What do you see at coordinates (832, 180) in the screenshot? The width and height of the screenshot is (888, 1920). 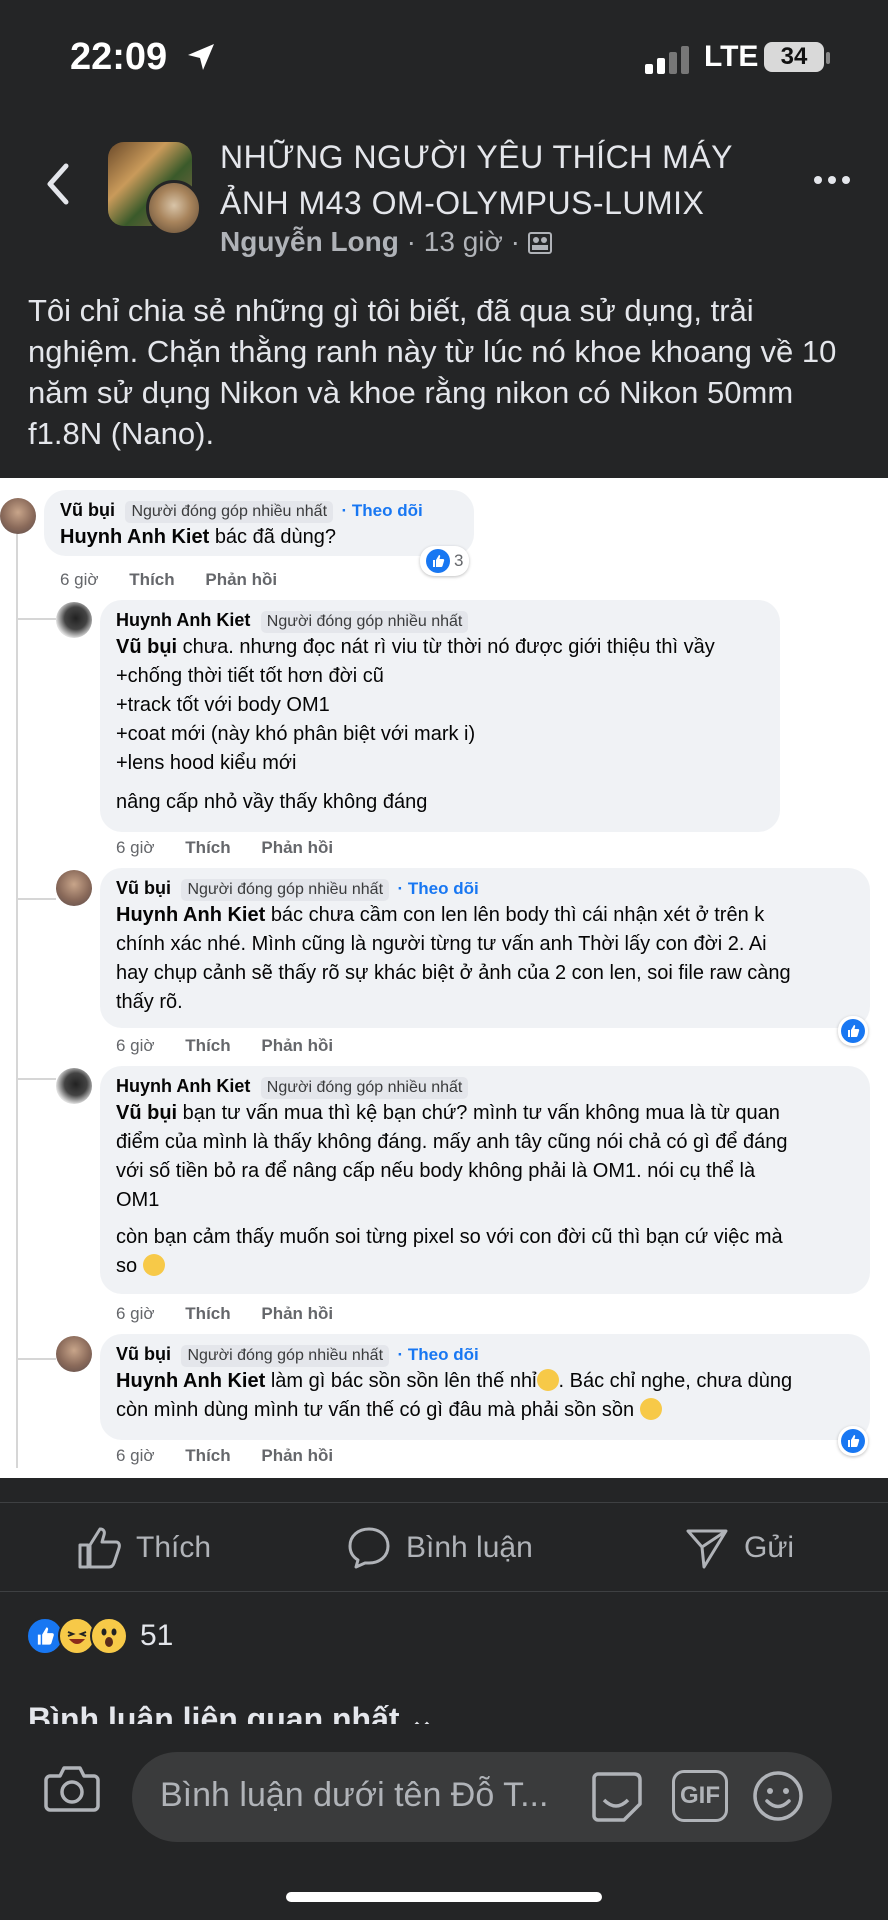 I see `more-options-icon` at bounding box center [832, 180].